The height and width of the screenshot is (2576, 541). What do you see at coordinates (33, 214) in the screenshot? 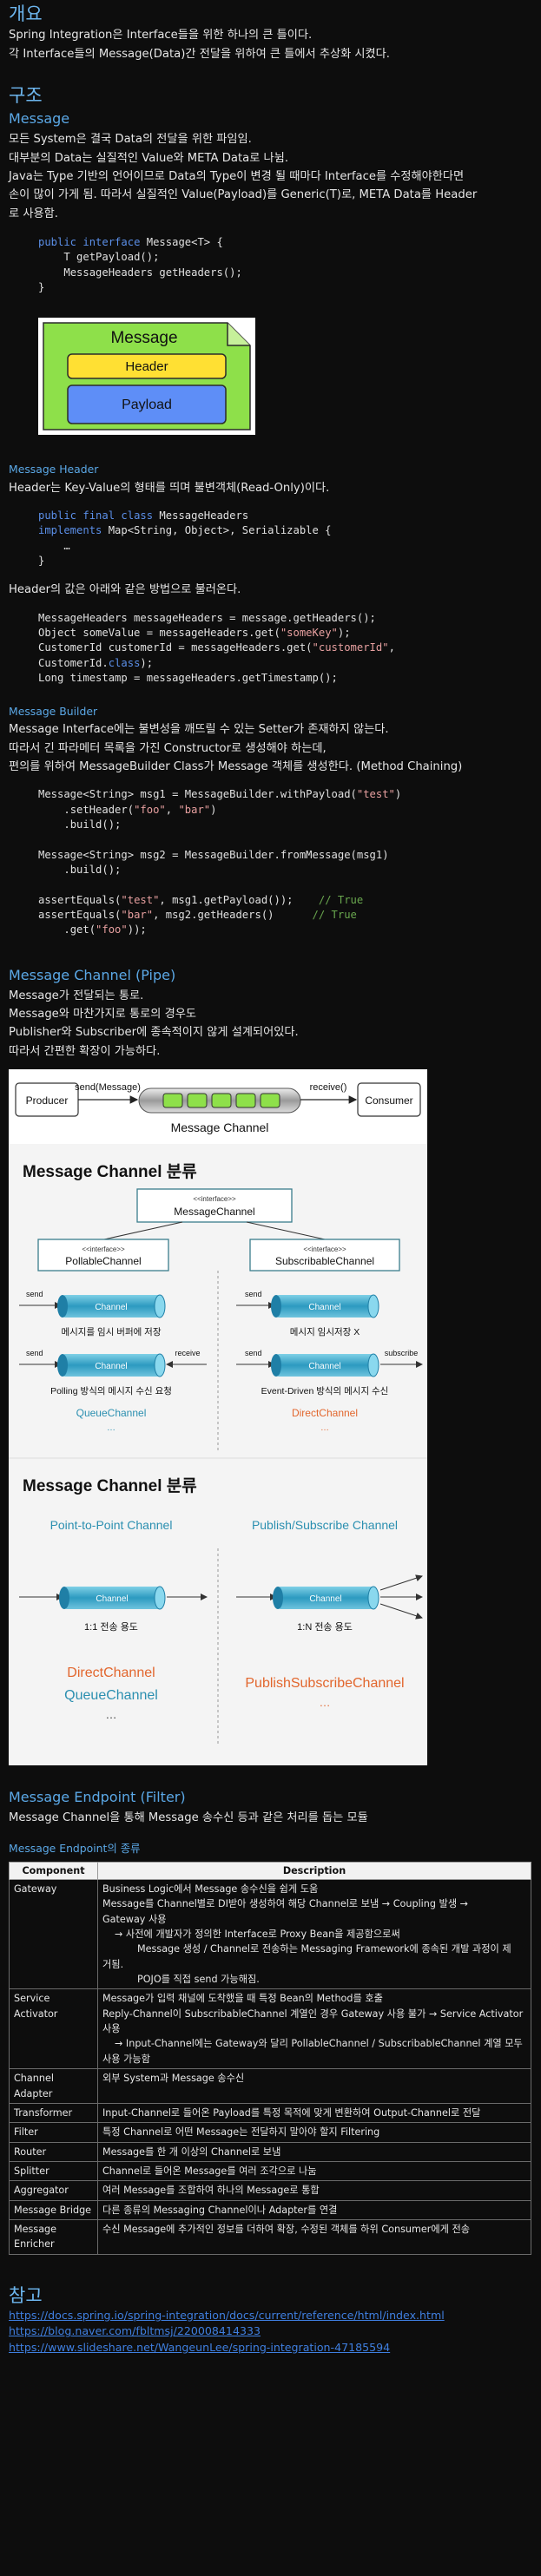
I see `message-line-5: 로 사용함.` at bounding box center [33, 214].